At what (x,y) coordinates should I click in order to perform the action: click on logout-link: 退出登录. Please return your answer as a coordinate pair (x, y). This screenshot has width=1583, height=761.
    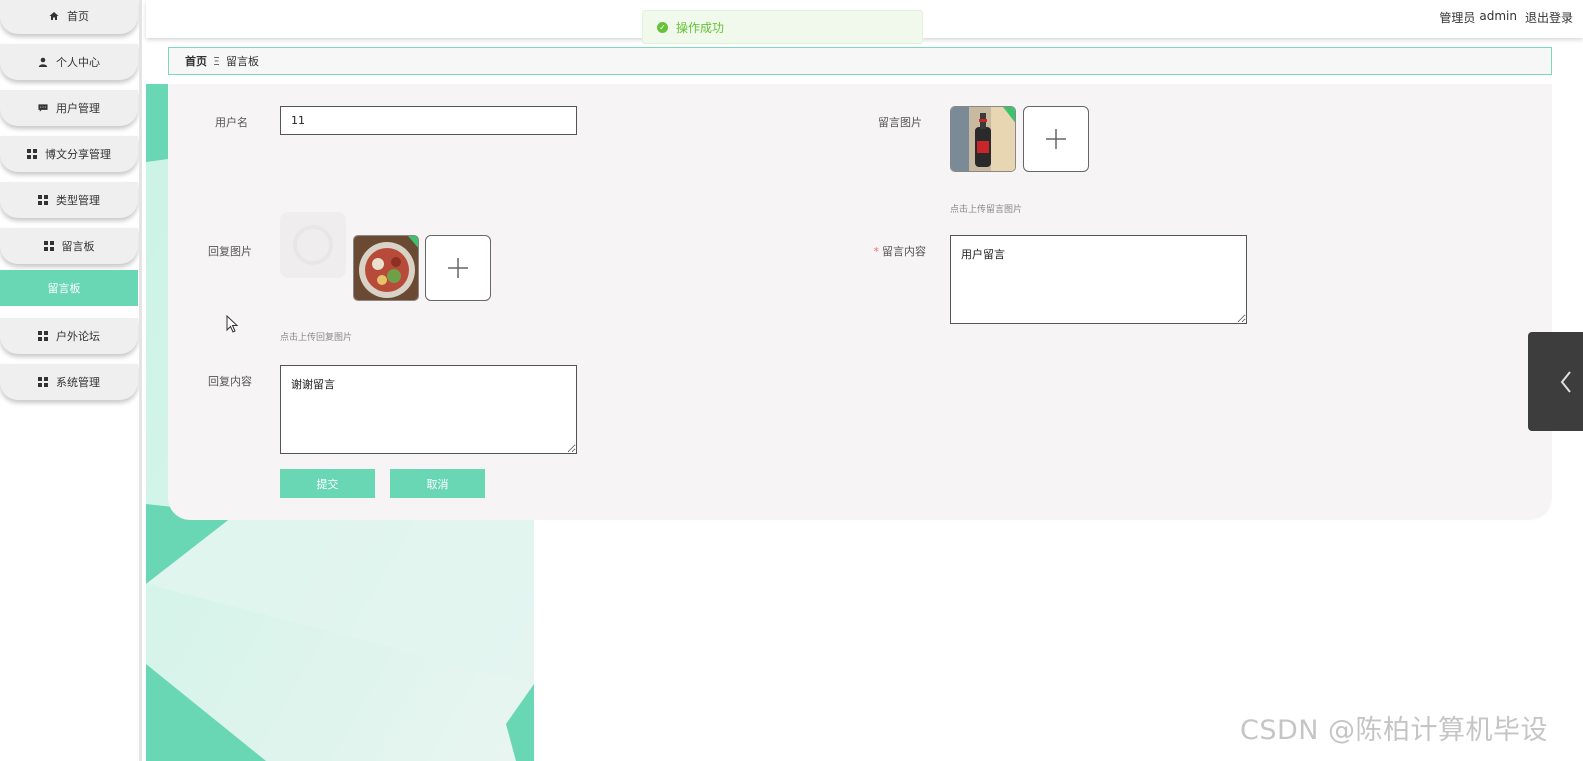
    Looking at the image, I should click on (1549, 17).